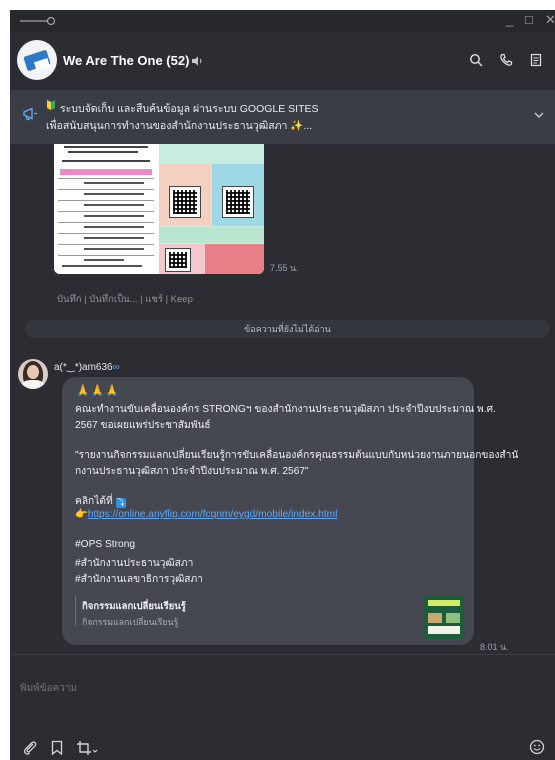 Image resolution: width=555 pixels, height=760 pixels. What do you see at coordinates (282, 21) in the screenshot?
I see `title-bar: _ □ ✕` at bounding box center [282, 21].